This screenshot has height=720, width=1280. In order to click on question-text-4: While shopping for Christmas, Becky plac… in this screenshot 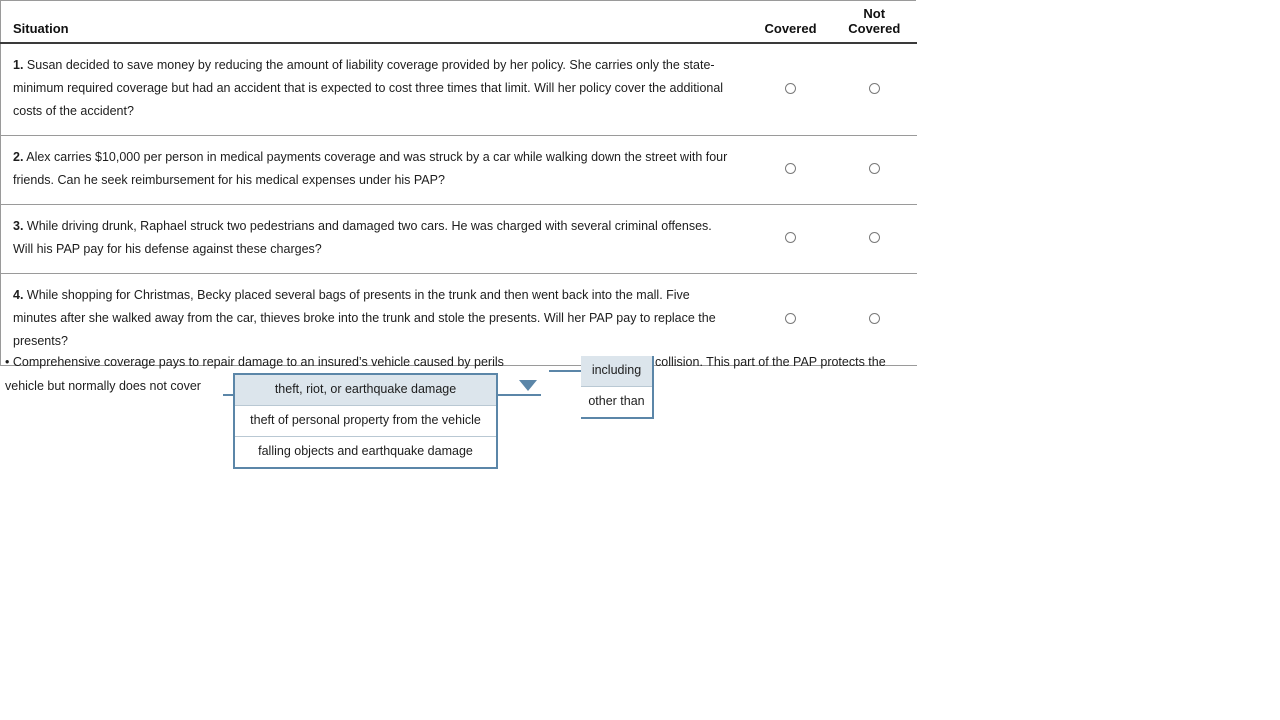, I will do `click(364, 318)`.